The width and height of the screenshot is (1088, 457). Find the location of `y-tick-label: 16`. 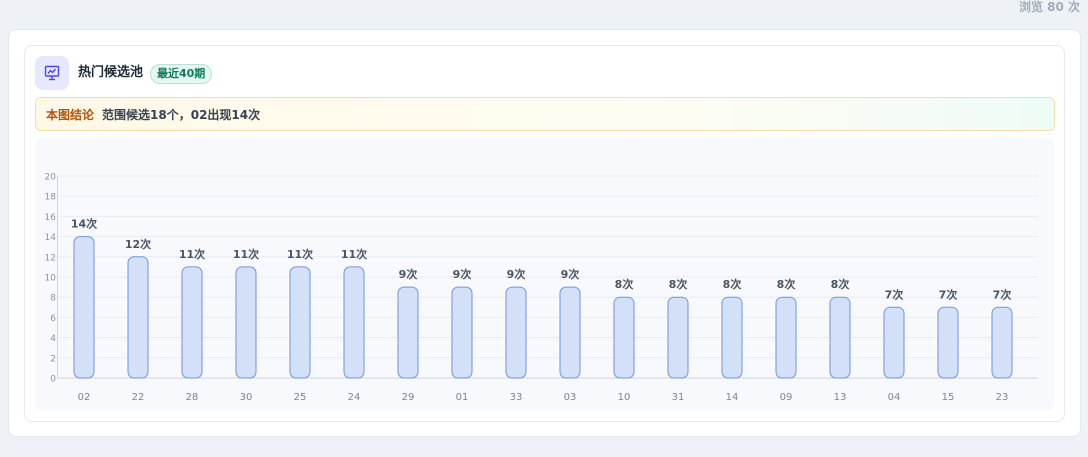

y-tick-label: 16 is located at coordinates (51, 218).